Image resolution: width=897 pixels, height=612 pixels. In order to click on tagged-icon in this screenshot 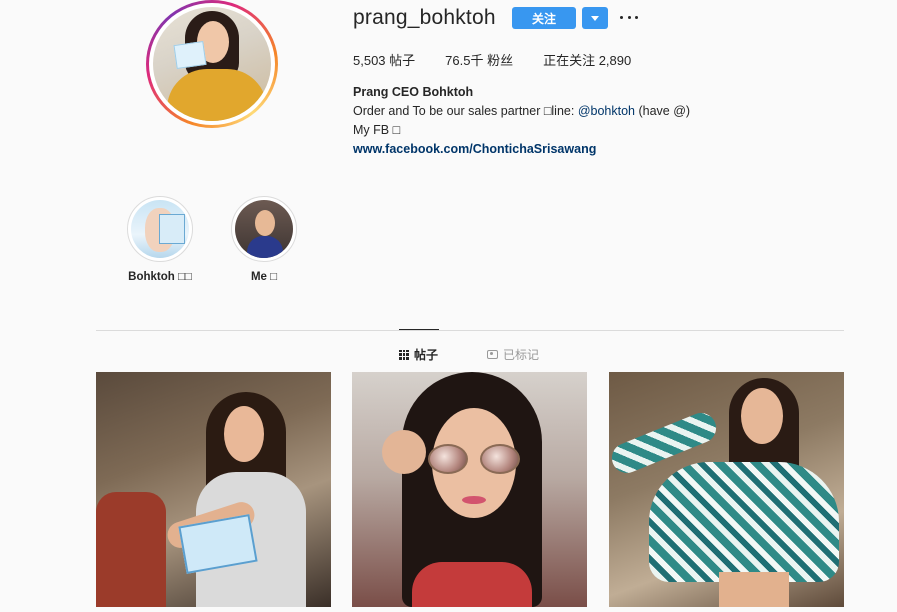, I will do `click(492, 354)`.